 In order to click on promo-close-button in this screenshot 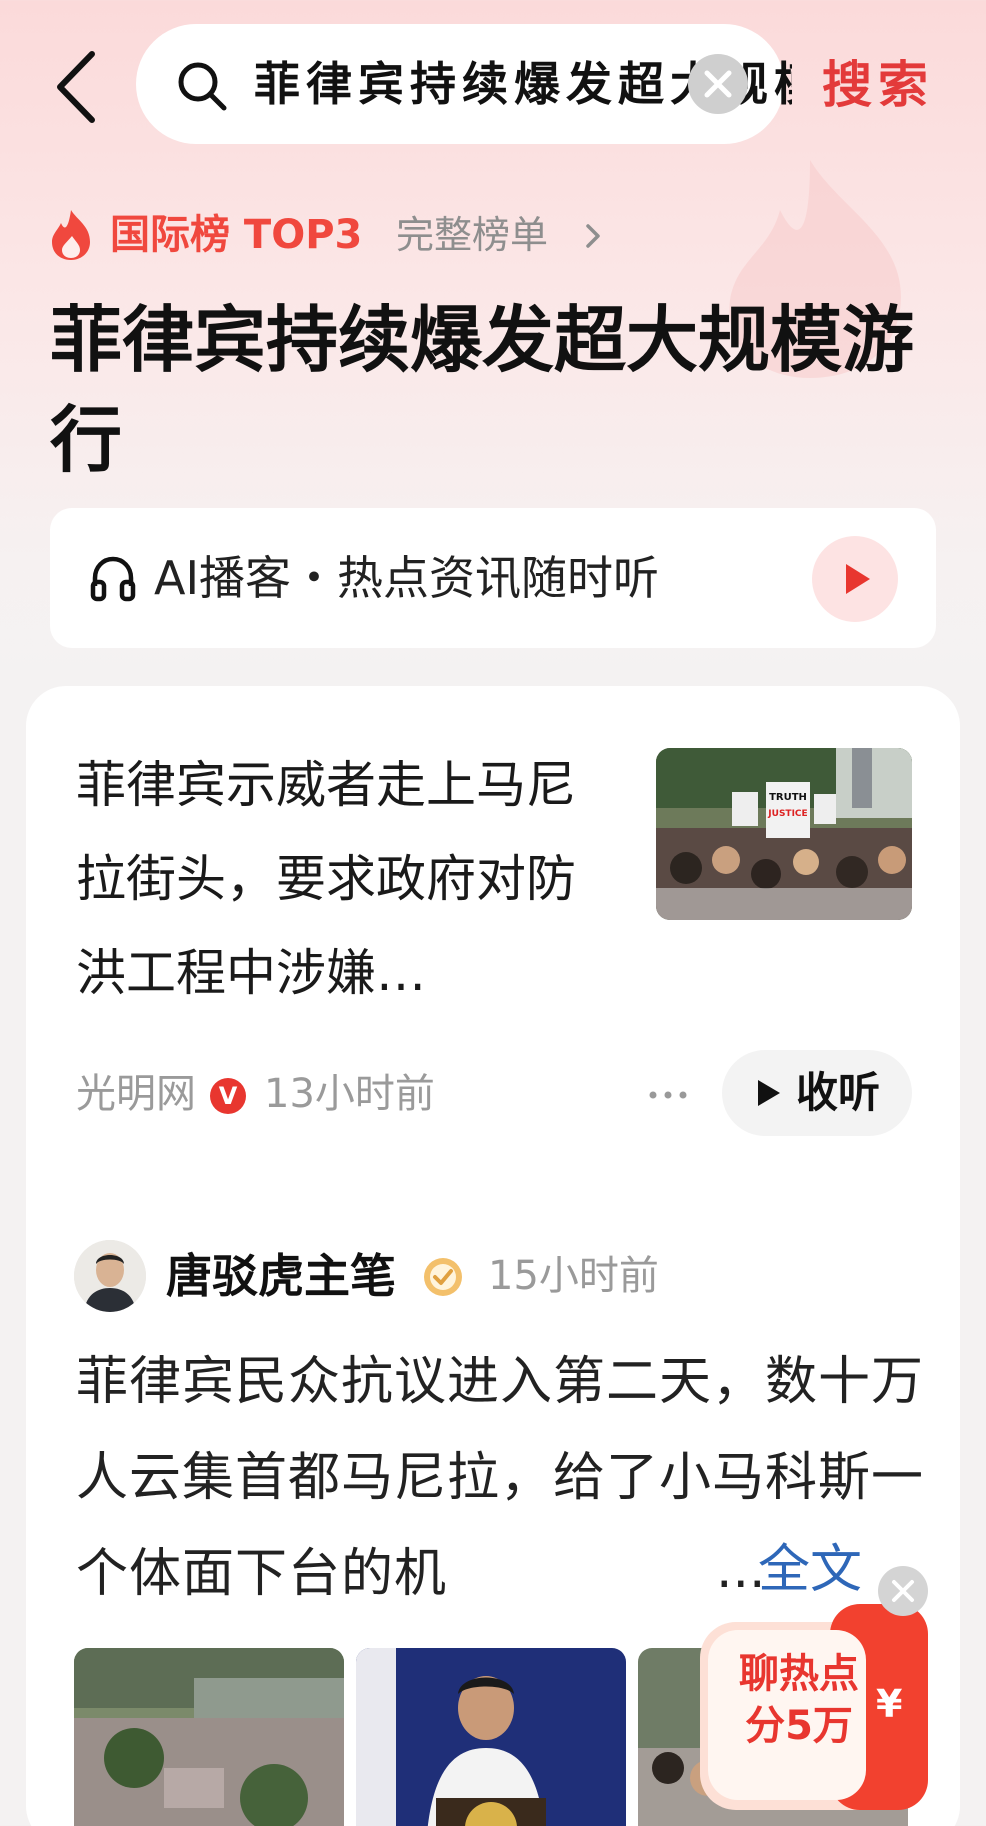, I will do `click(903, 1591)`.